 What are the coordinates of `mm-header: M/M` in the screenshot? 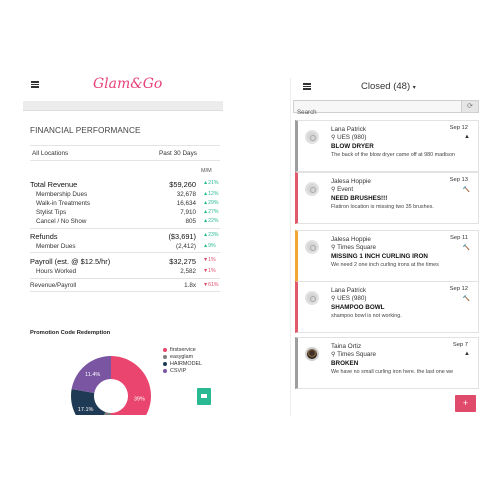 It's located at (206, 171).